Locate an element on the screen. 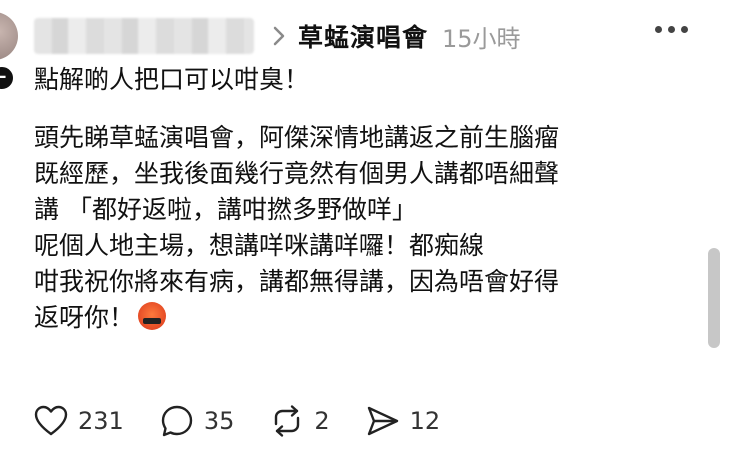 Image resolution: width=736 pixels, height=474 pixels. share-count: 12 is located at coordinates (425, 421).